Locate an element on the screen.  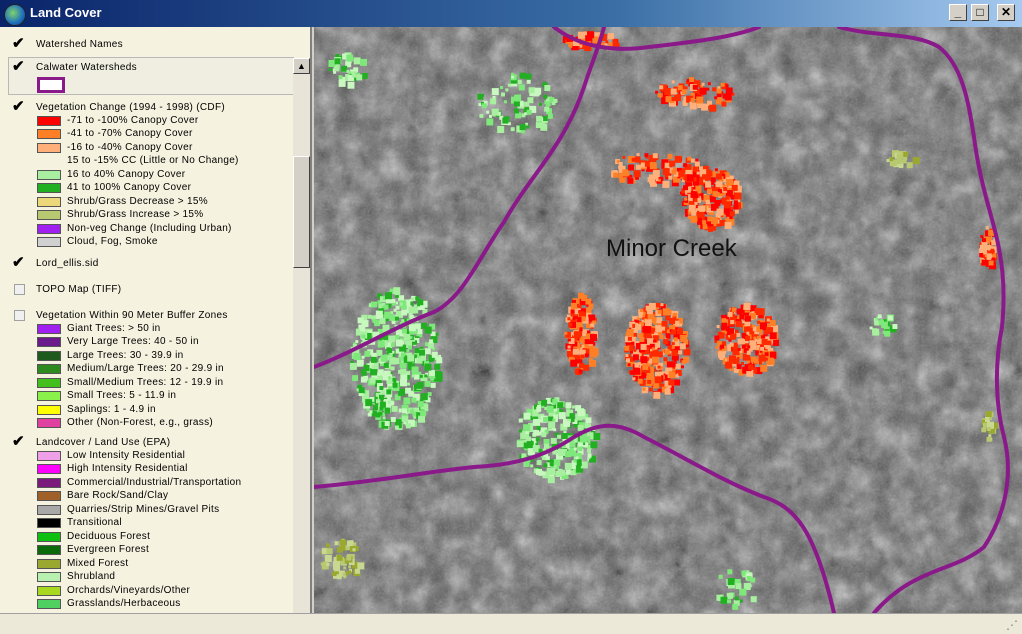
scroll-thumb is located at coordinates (301, 212).